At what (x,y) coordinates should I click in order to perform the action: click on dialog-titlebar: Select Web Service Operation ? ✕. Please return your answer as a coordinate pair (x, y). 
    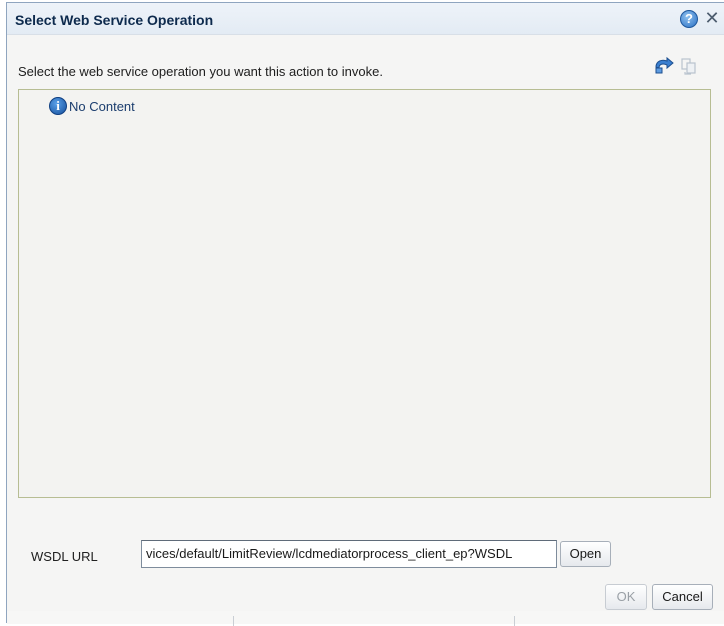
    Looking at the image, I should click on (365, 19).